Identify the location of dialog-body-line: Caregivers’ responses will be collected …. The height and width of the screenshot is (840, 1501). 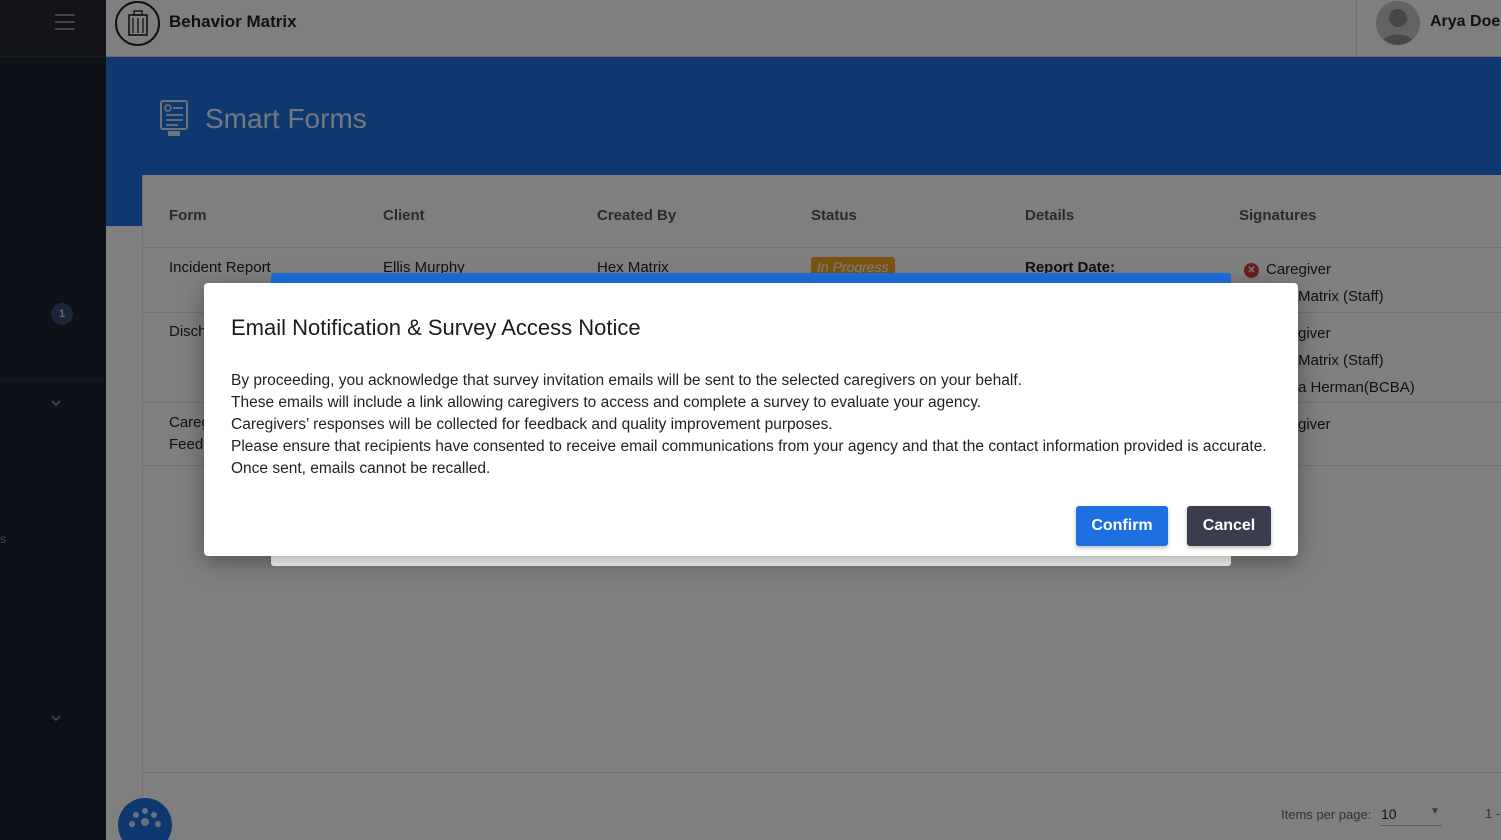
(532, 424).